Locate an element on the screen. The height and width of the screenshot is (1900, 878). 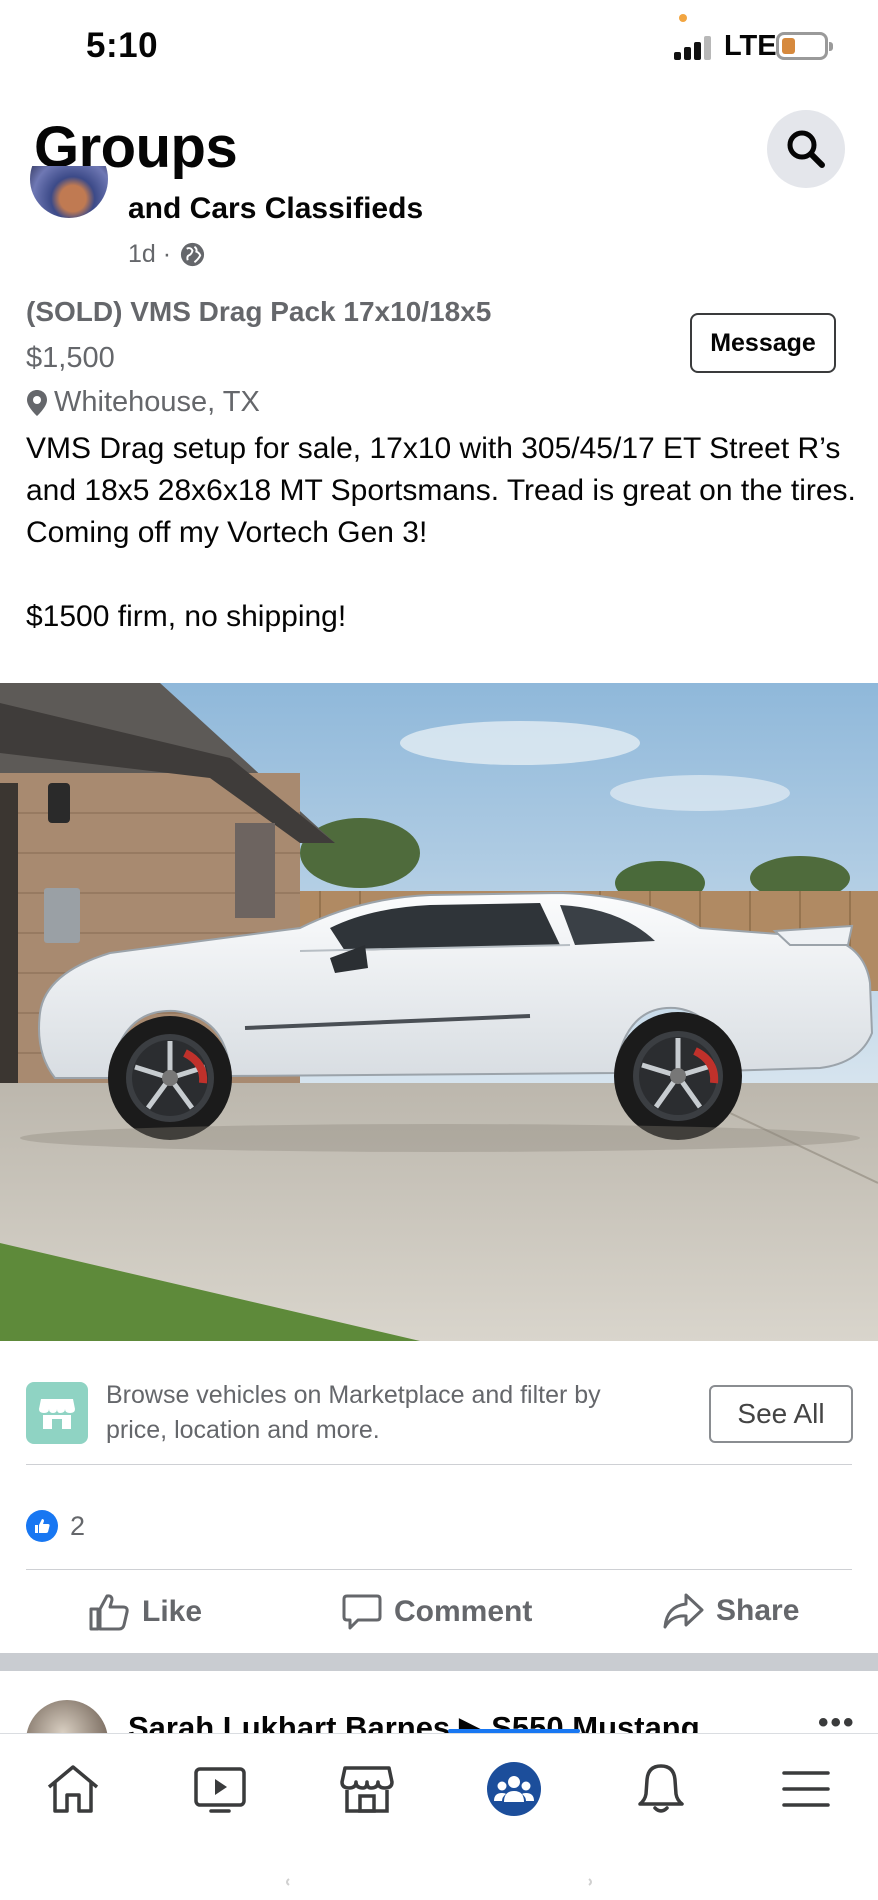
tab-home is located at coordinates (73, 1789).